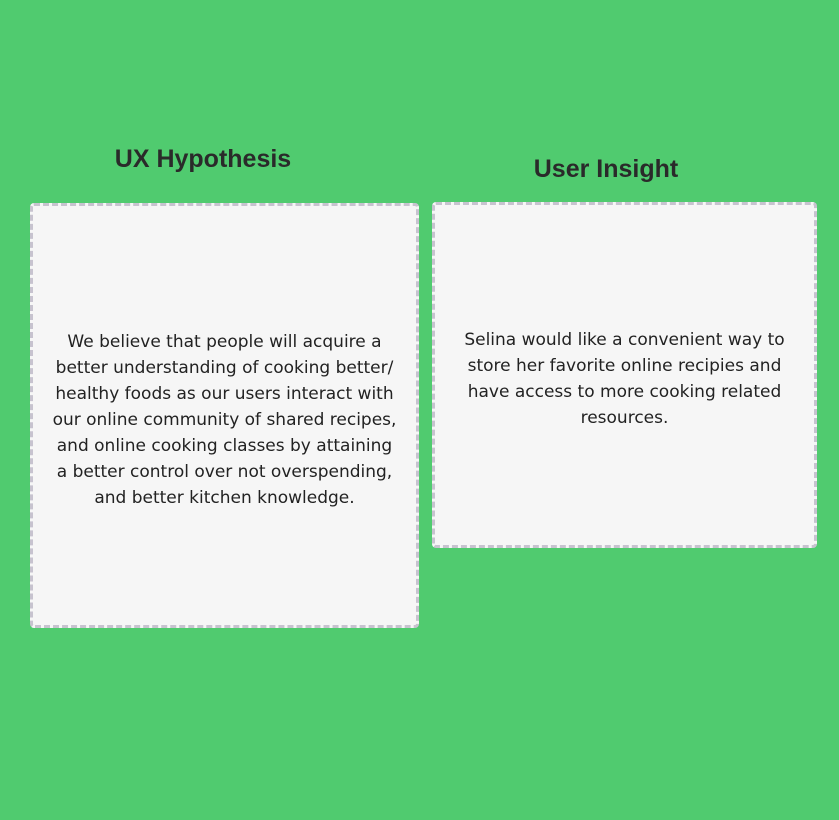  Describe the element at coordinates (606, 169) in the screenshot. I see `user-insight-heading: User Insight` at that location.